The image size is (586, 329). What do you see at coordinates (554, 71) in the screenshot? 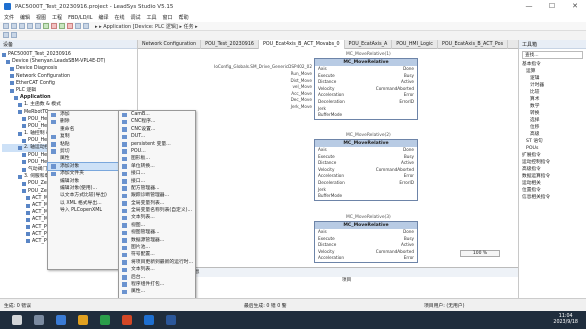
I see `toolbox-item: 运算` at bounding box center [554, 71].